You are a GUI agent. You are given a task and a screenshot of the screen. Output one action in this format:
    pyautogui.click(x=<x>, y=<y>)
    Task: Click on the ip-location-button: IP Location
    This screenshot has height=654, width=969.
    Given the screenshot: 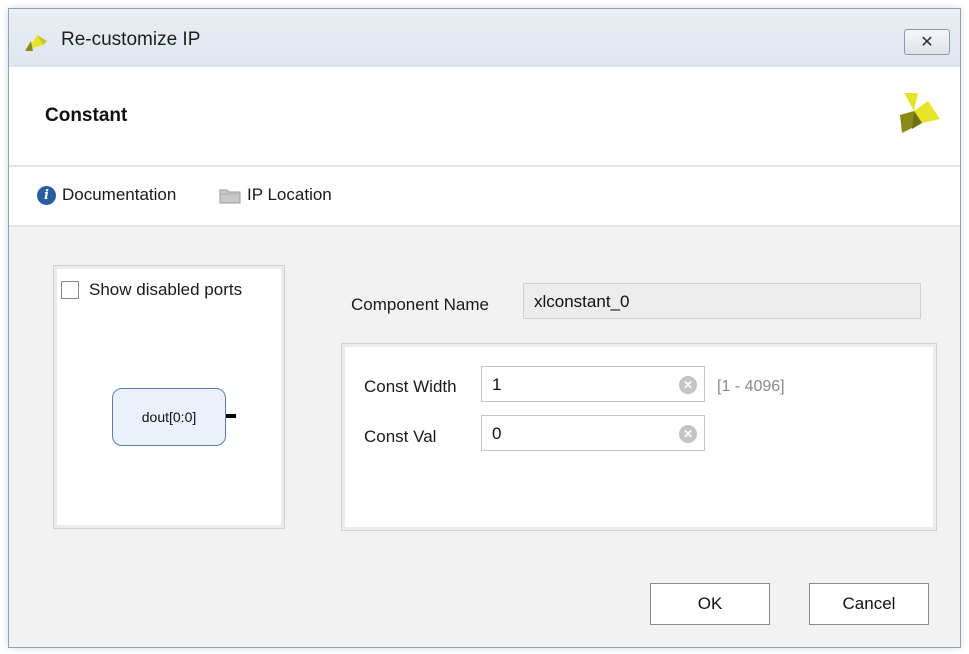 What is the action you would take?
    pyautogui.click(x=275, y=195)
    